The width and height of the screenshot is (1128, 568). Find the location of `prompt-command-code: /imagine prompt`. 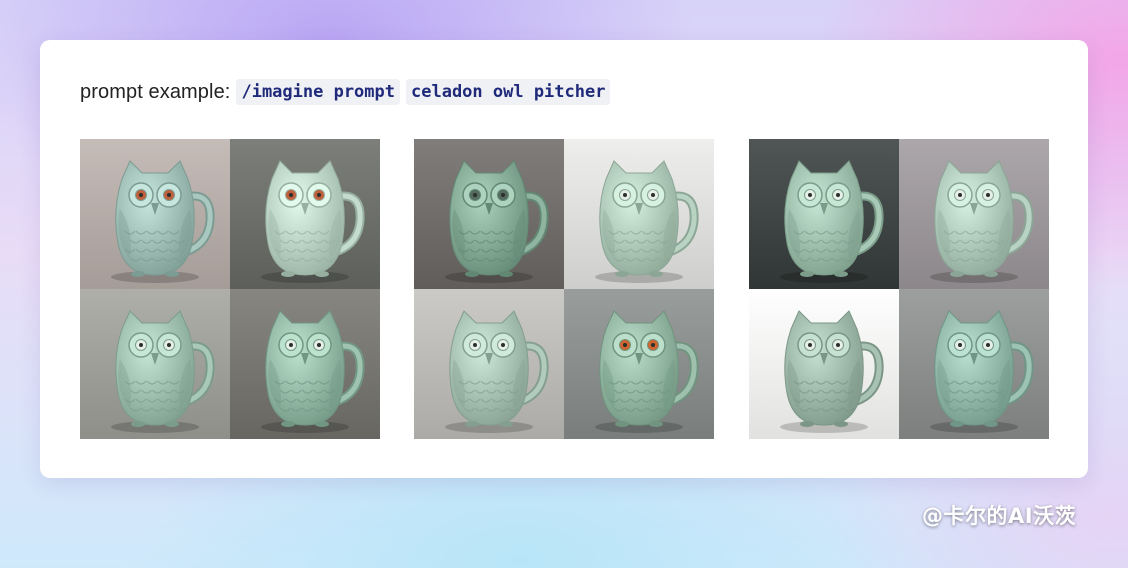

prompt-command-code: /imagine prompt is located at coordinates (318, 92).